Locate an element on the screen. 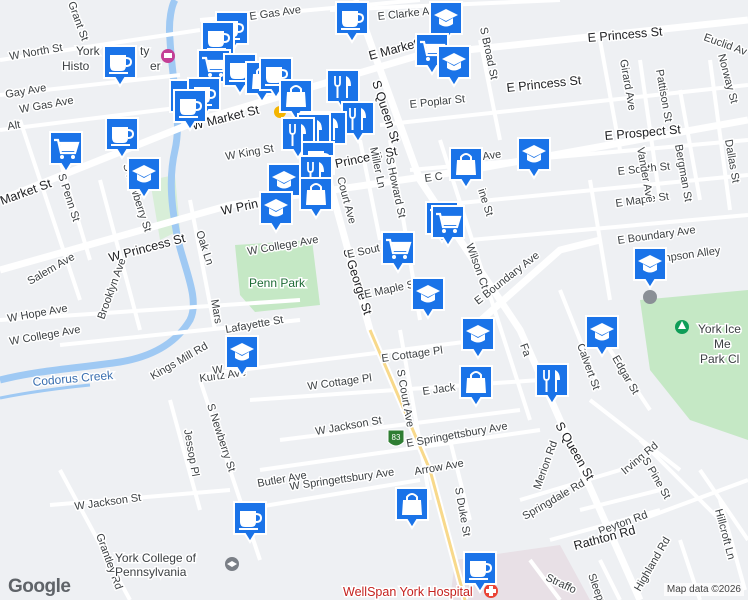 This screenshot has width=748, height=600. map-attribution: Map data ©2026 is located at coordinates (703, 589).